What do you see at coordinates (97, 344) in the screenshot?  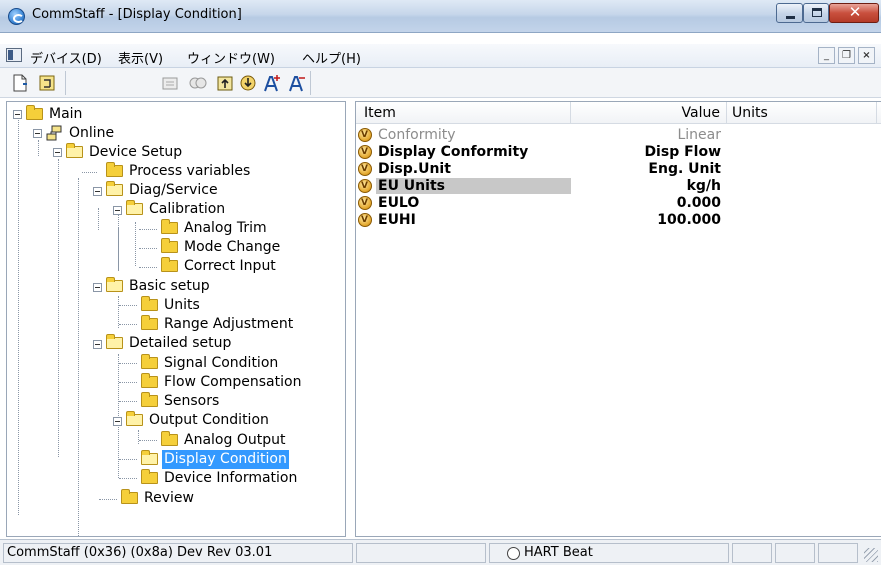 I see `collapse-toggle-detailed-setup` at bounding box center [97, 344].